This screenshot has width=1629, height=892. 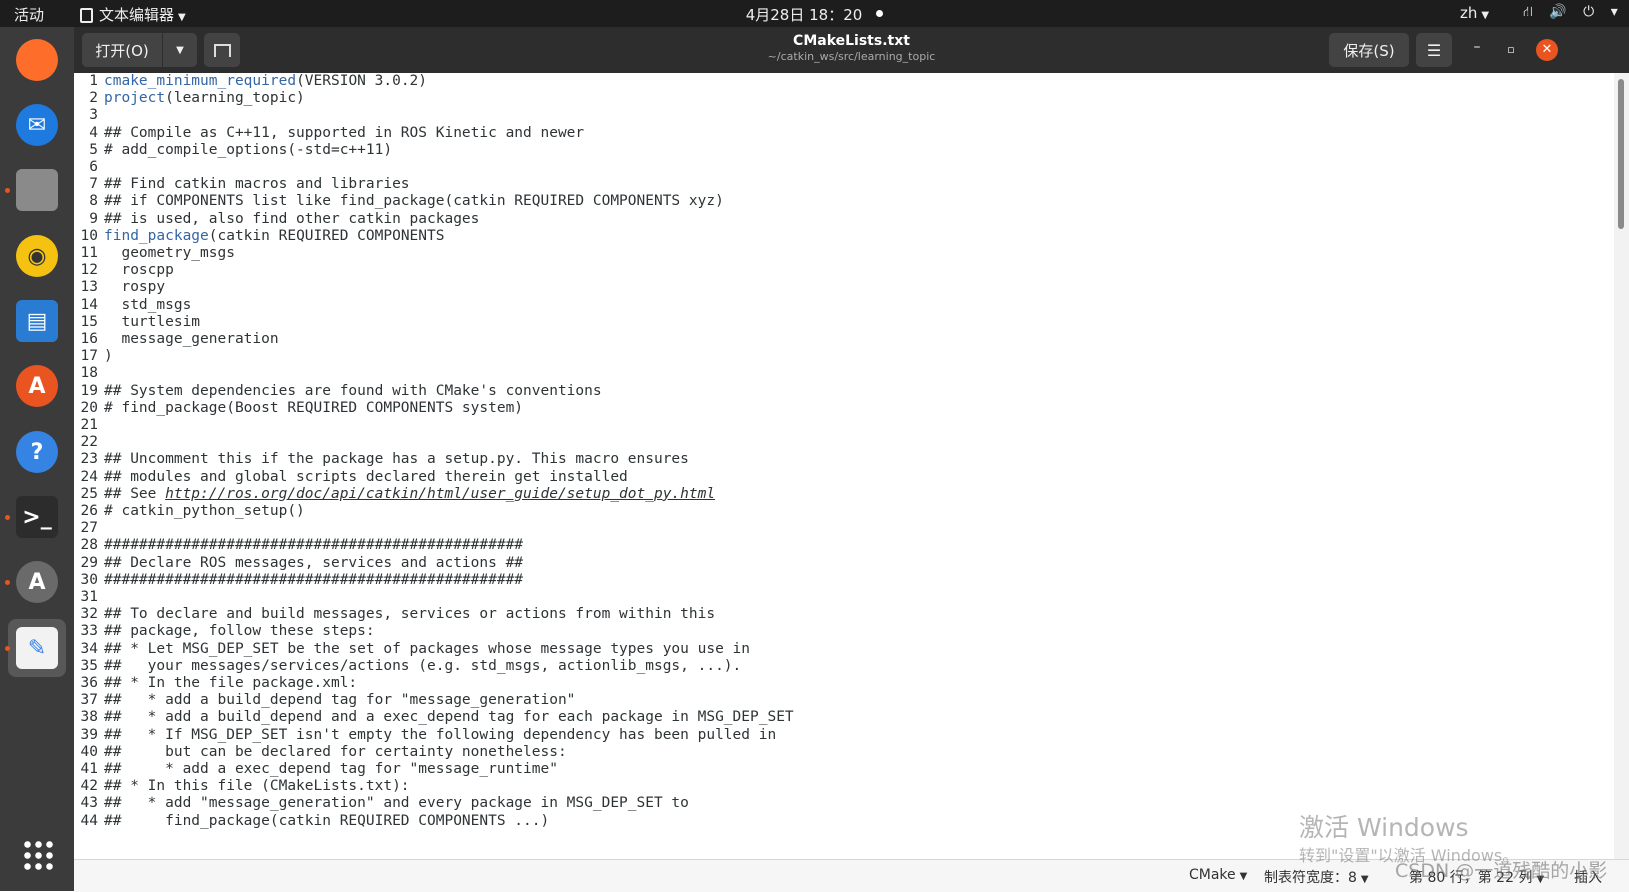 What do you see at coordinates (1474, 13) in the screenshot?
I see `input-method-indicator: zh ▼` at bounding box center [1474, 13].